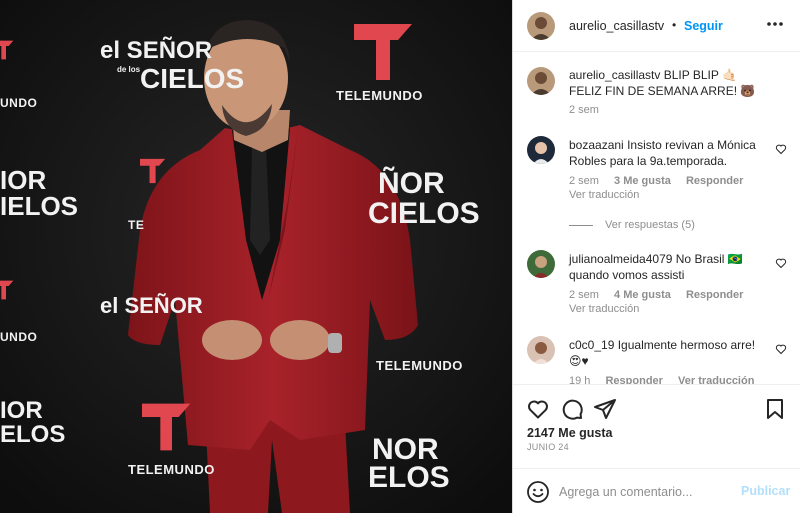 The width and height of the screenshot is (800, 513). What do you see at coordinates (411, 183) in the screenshot?
I see `backdrop-fragment: ÑOR` at bounding box center [411, 183].